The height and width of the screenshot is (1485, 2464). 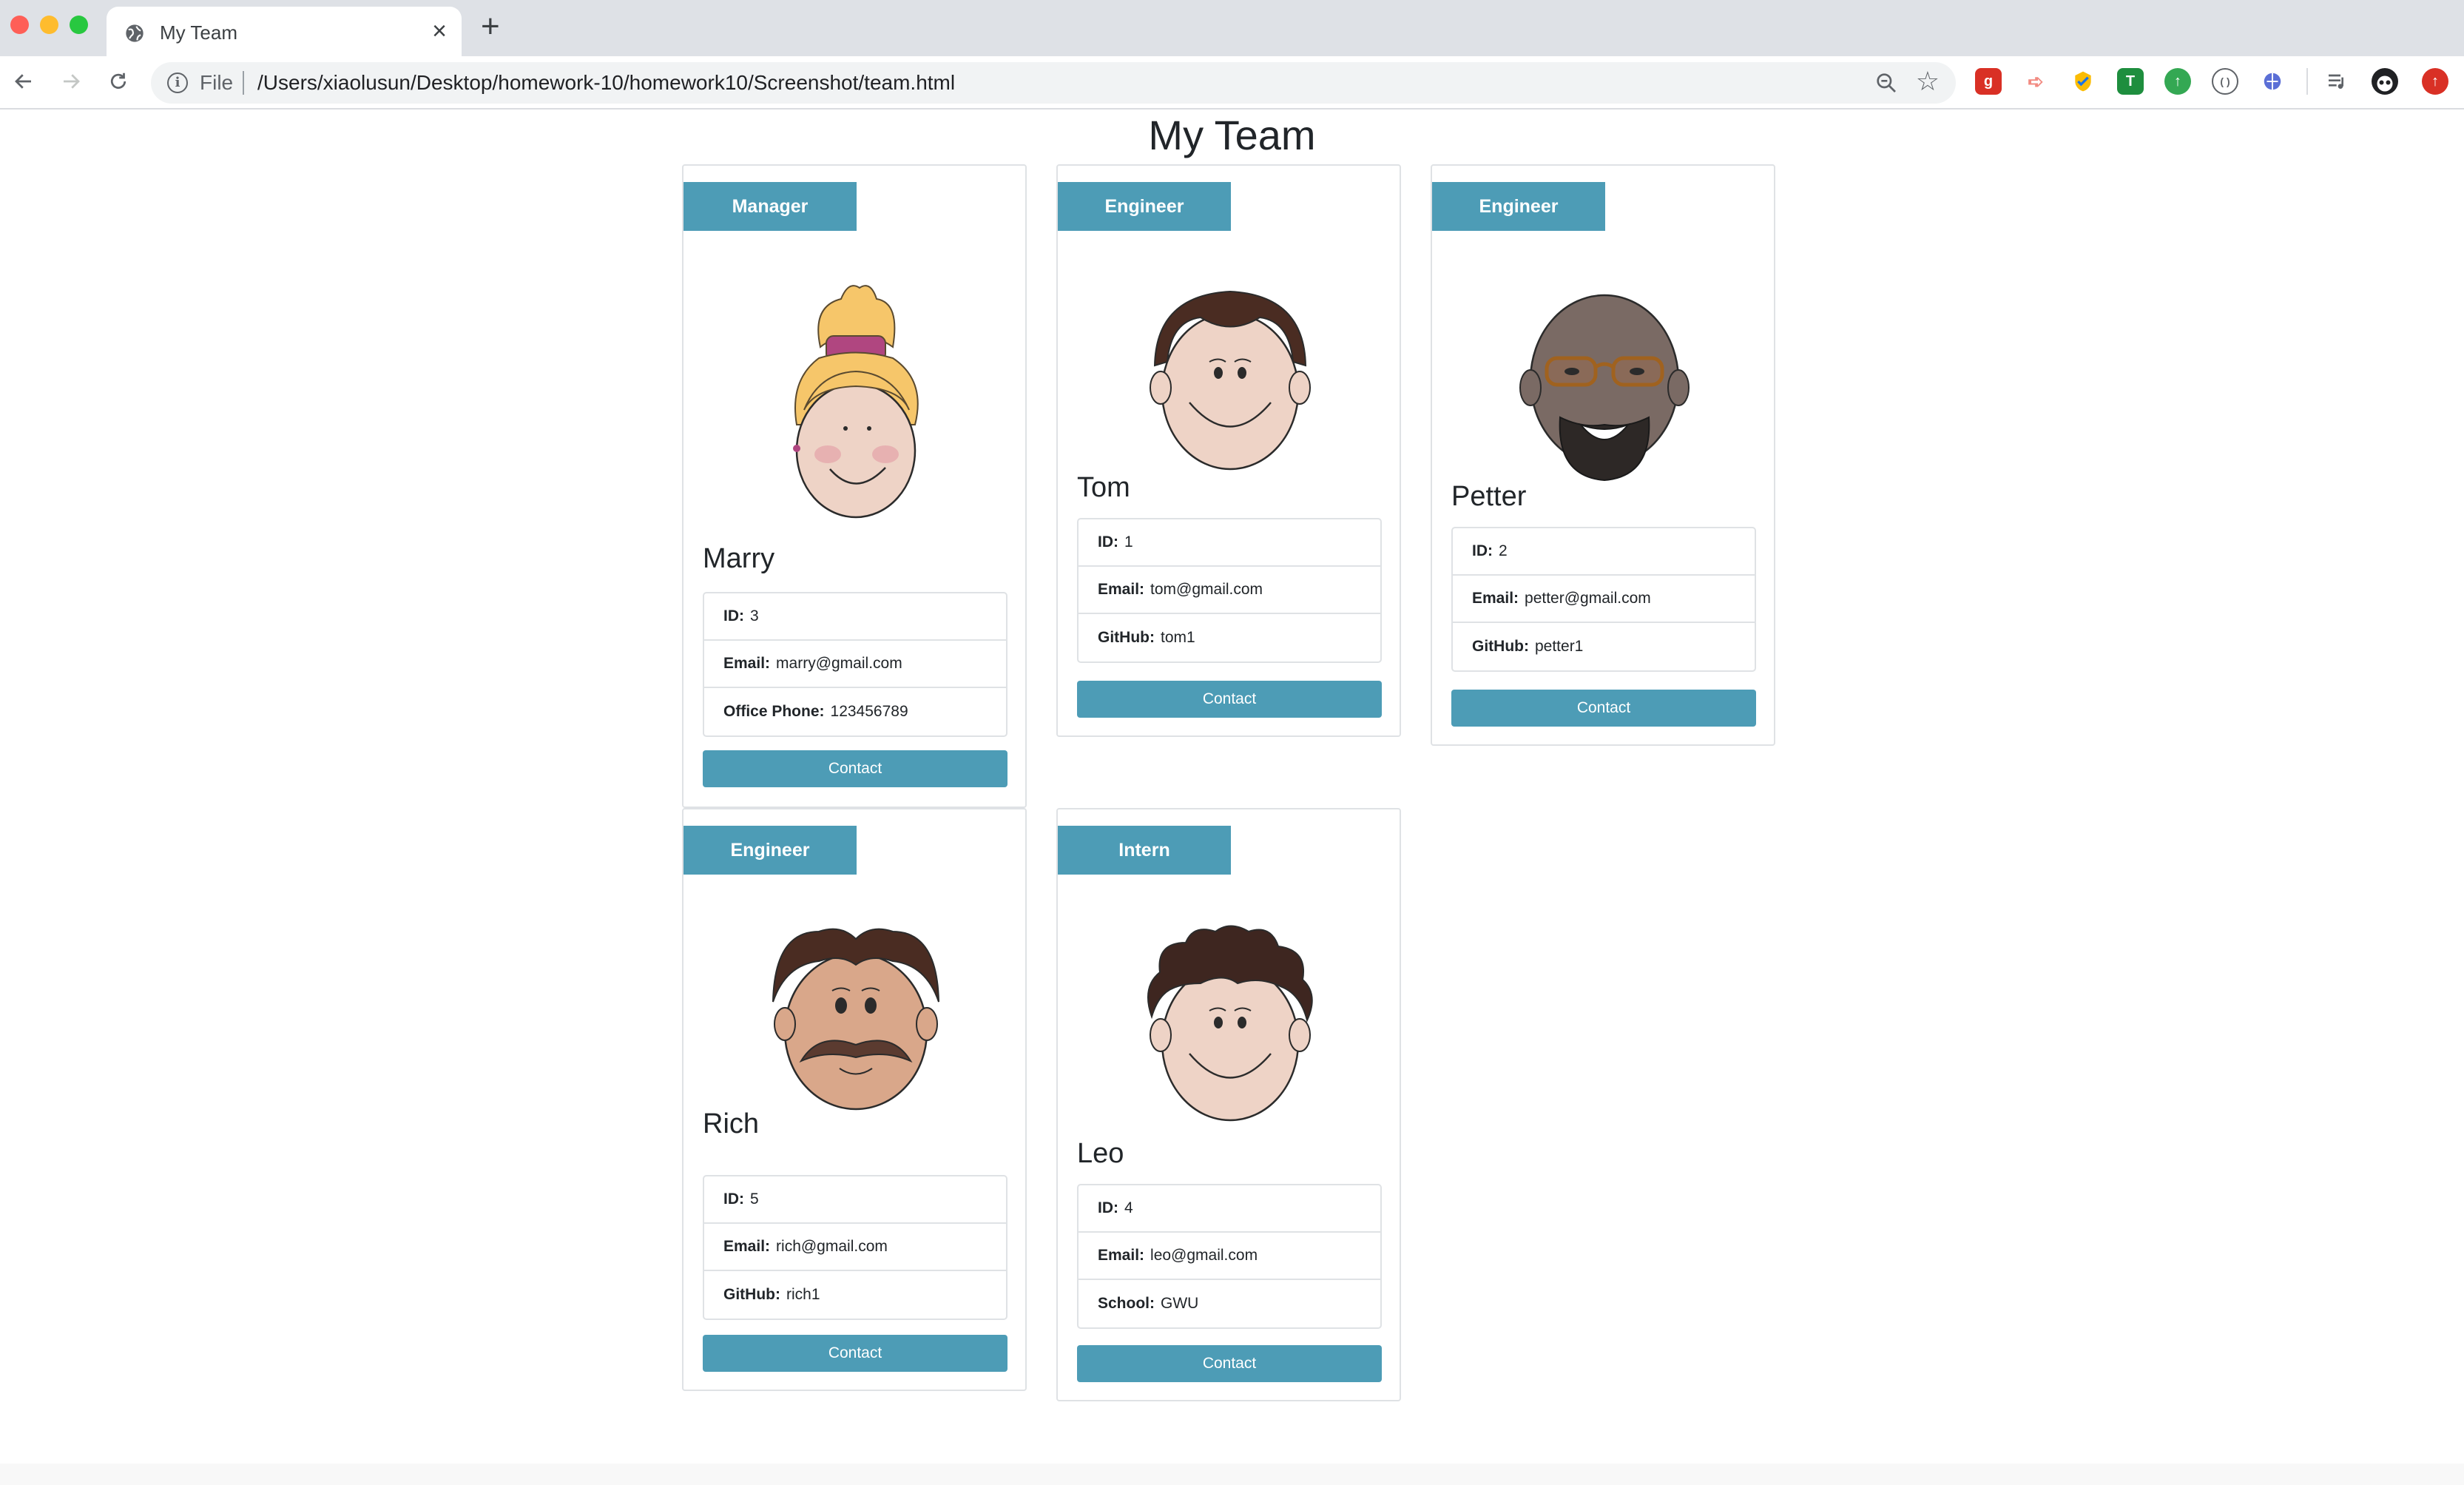 I want to click on extension-separator, so click(x=2307, y=82).